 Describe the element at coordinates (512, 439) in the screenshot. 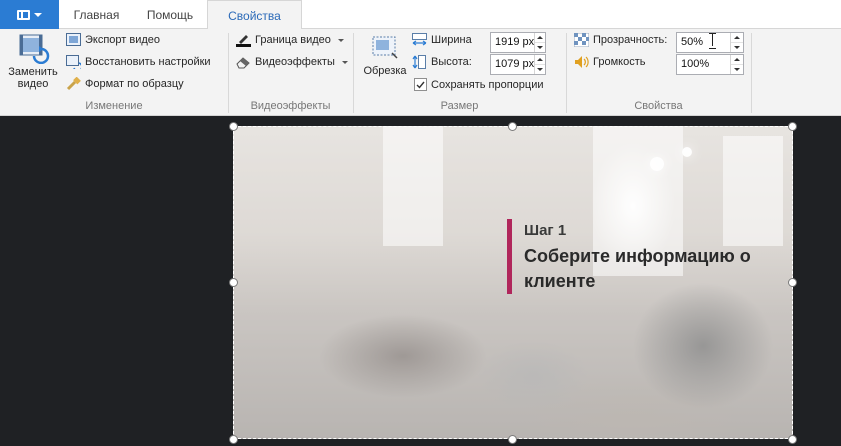

I see `resize-handle-bottom` at that location.